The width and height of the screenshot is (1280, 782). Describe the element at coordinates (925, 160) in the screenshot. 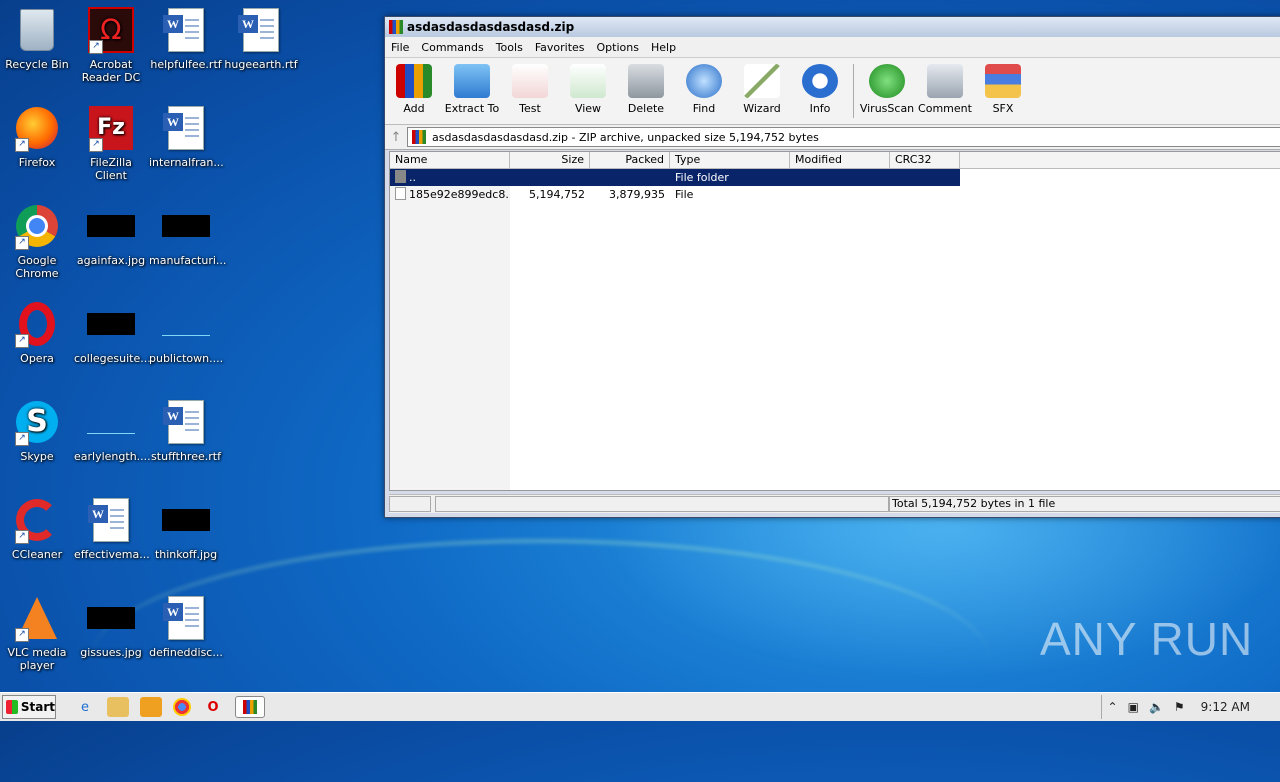

I see `col-crc32: CRC32` at that location.